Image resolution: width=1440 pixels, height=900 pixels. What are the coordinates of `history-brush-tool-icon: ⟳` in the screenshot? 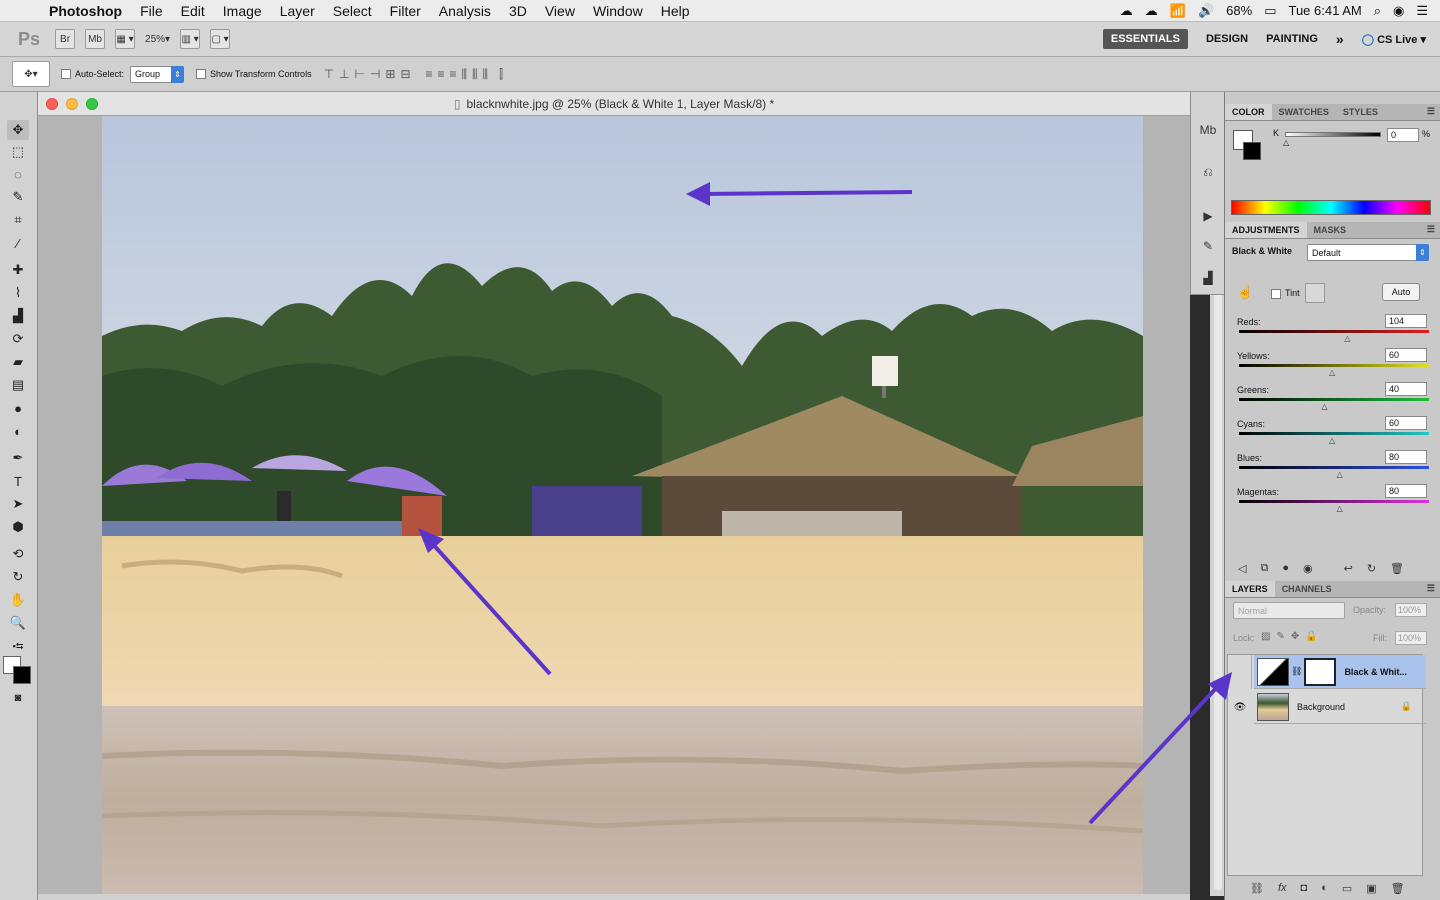 It's located at (18, 339).